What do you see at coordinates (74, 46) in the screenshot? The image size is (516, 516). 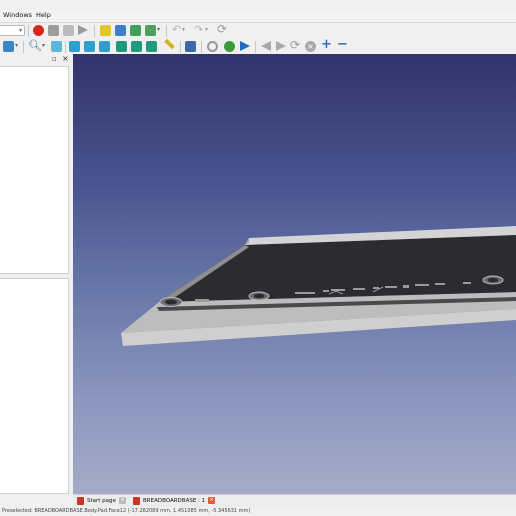 I see `view-front-icon` at bounding box center [74, 46].